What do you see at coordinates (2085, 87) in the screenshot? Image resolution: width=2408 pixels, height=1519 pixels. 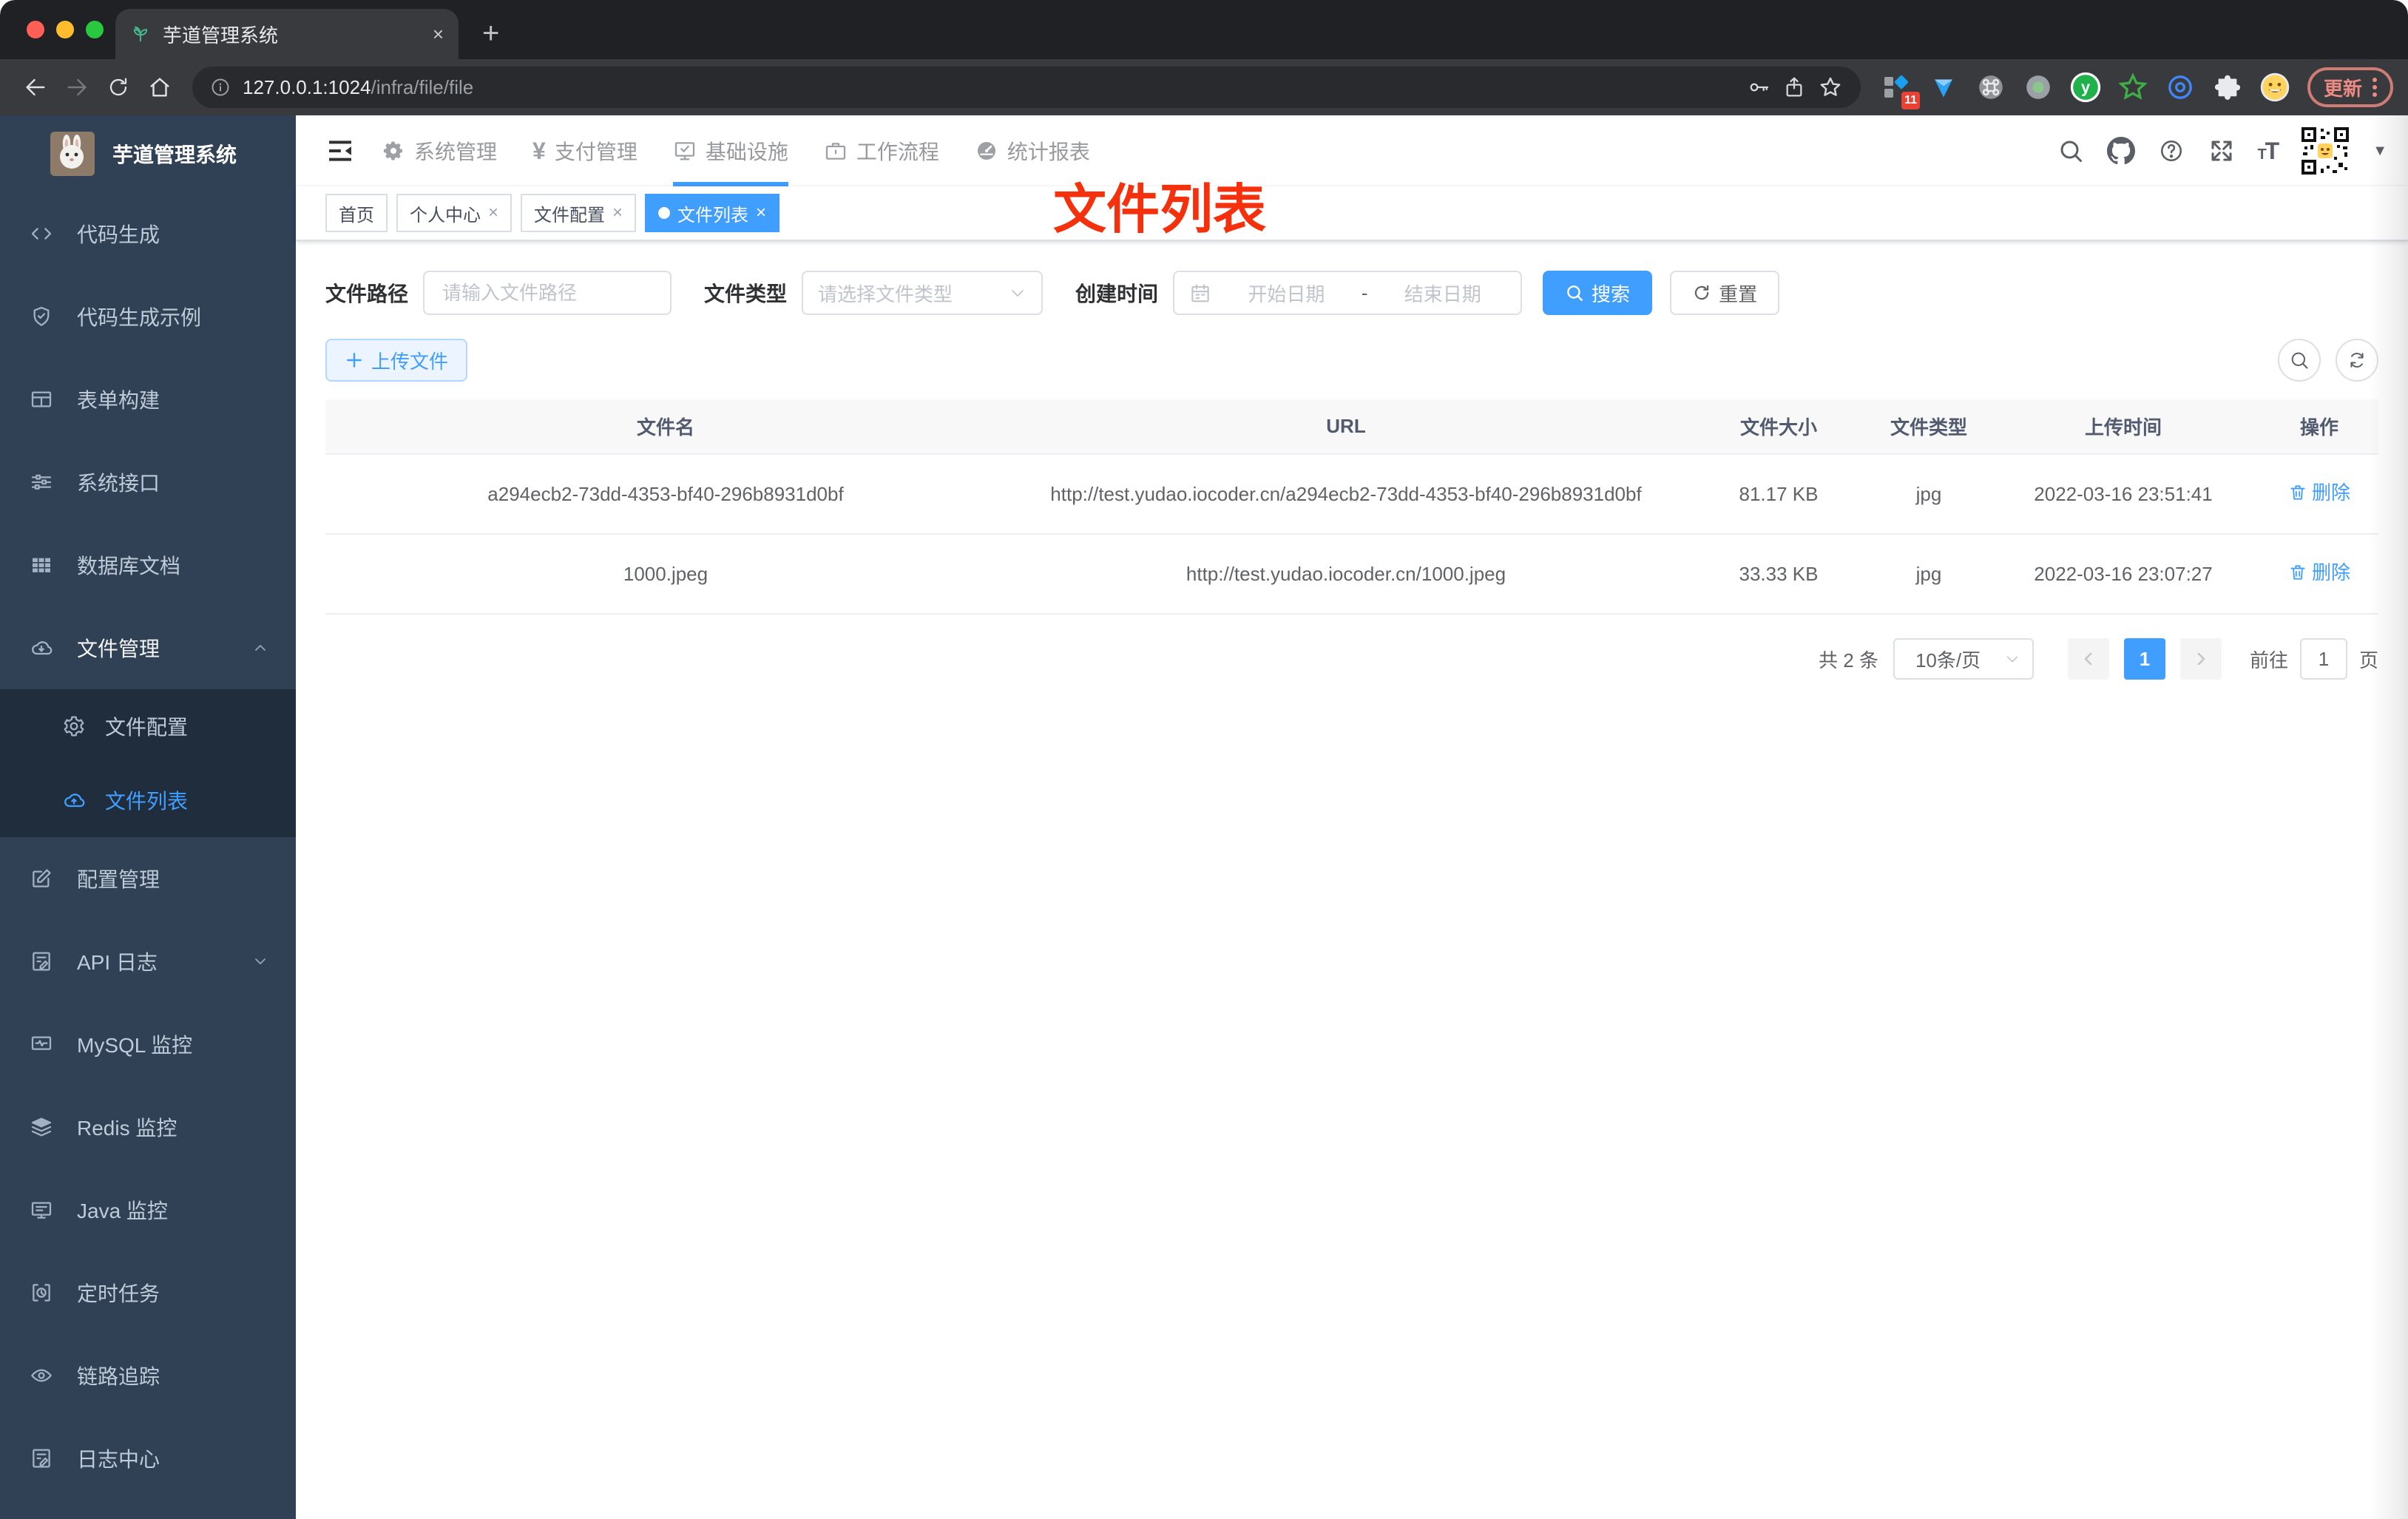 I see `green-y-extension-icon: y` at bounding box center [2085, 87].